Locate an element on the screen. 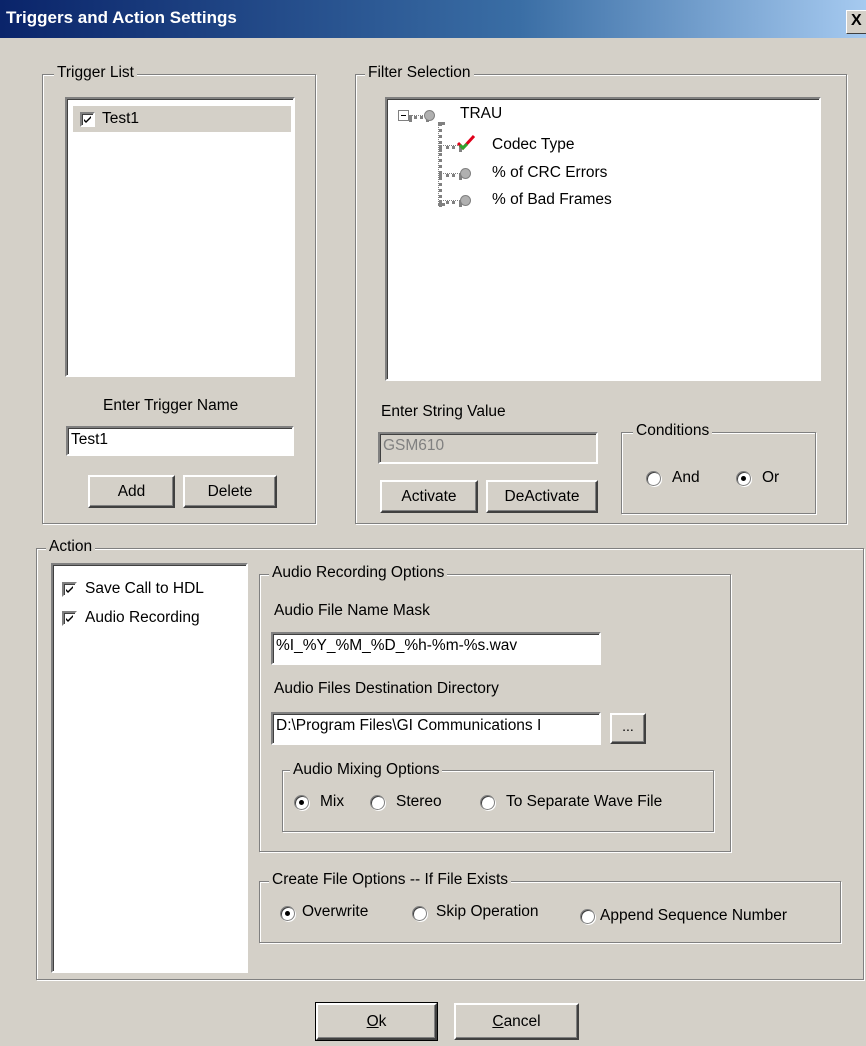  mixing-stereo-label: Stereo is located at coordinates (419, 801).